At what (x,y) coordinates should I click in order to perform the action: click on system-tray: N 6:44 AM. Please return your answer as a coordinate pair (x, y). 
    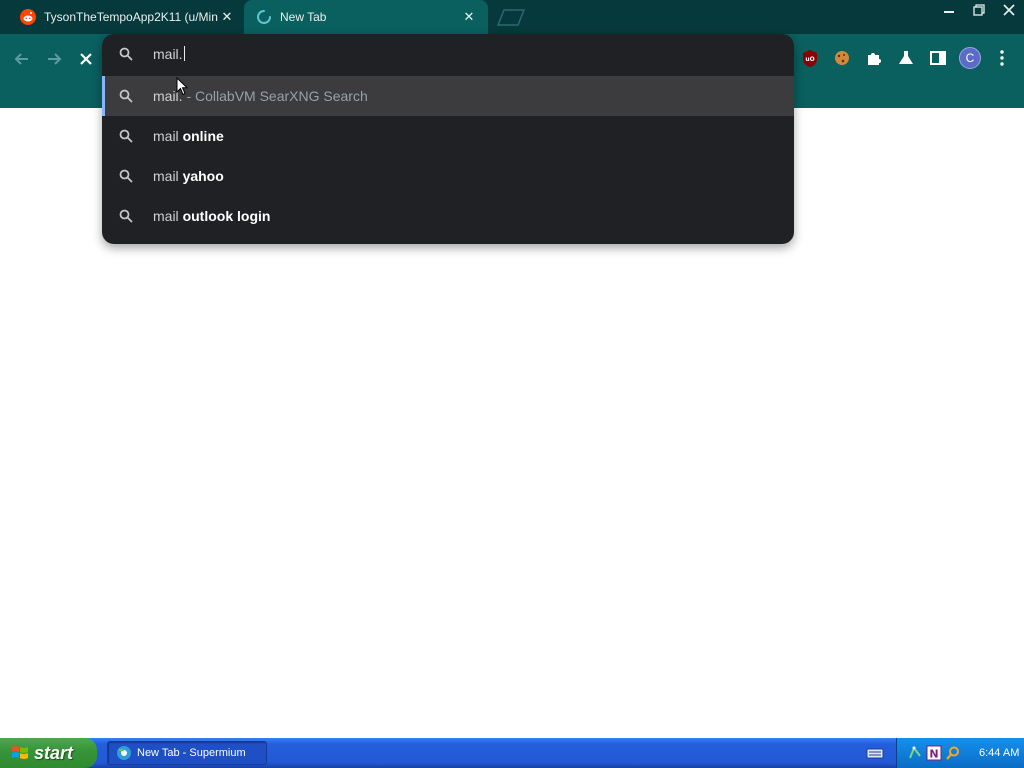
    Looking at the image, I should click on (960, 753).